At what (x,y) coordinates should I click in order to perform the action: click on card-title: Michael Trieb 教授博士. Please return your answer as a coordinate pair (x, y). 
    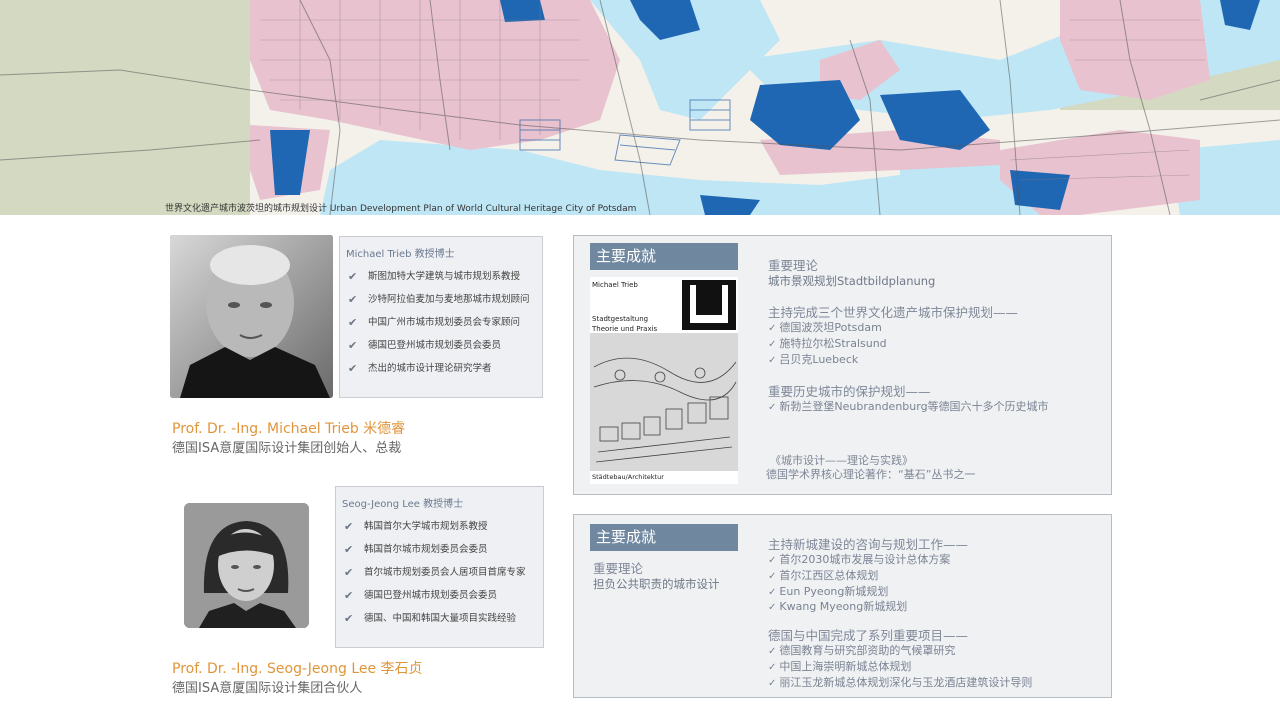
    Looking at the image, I should click on (400, 254).